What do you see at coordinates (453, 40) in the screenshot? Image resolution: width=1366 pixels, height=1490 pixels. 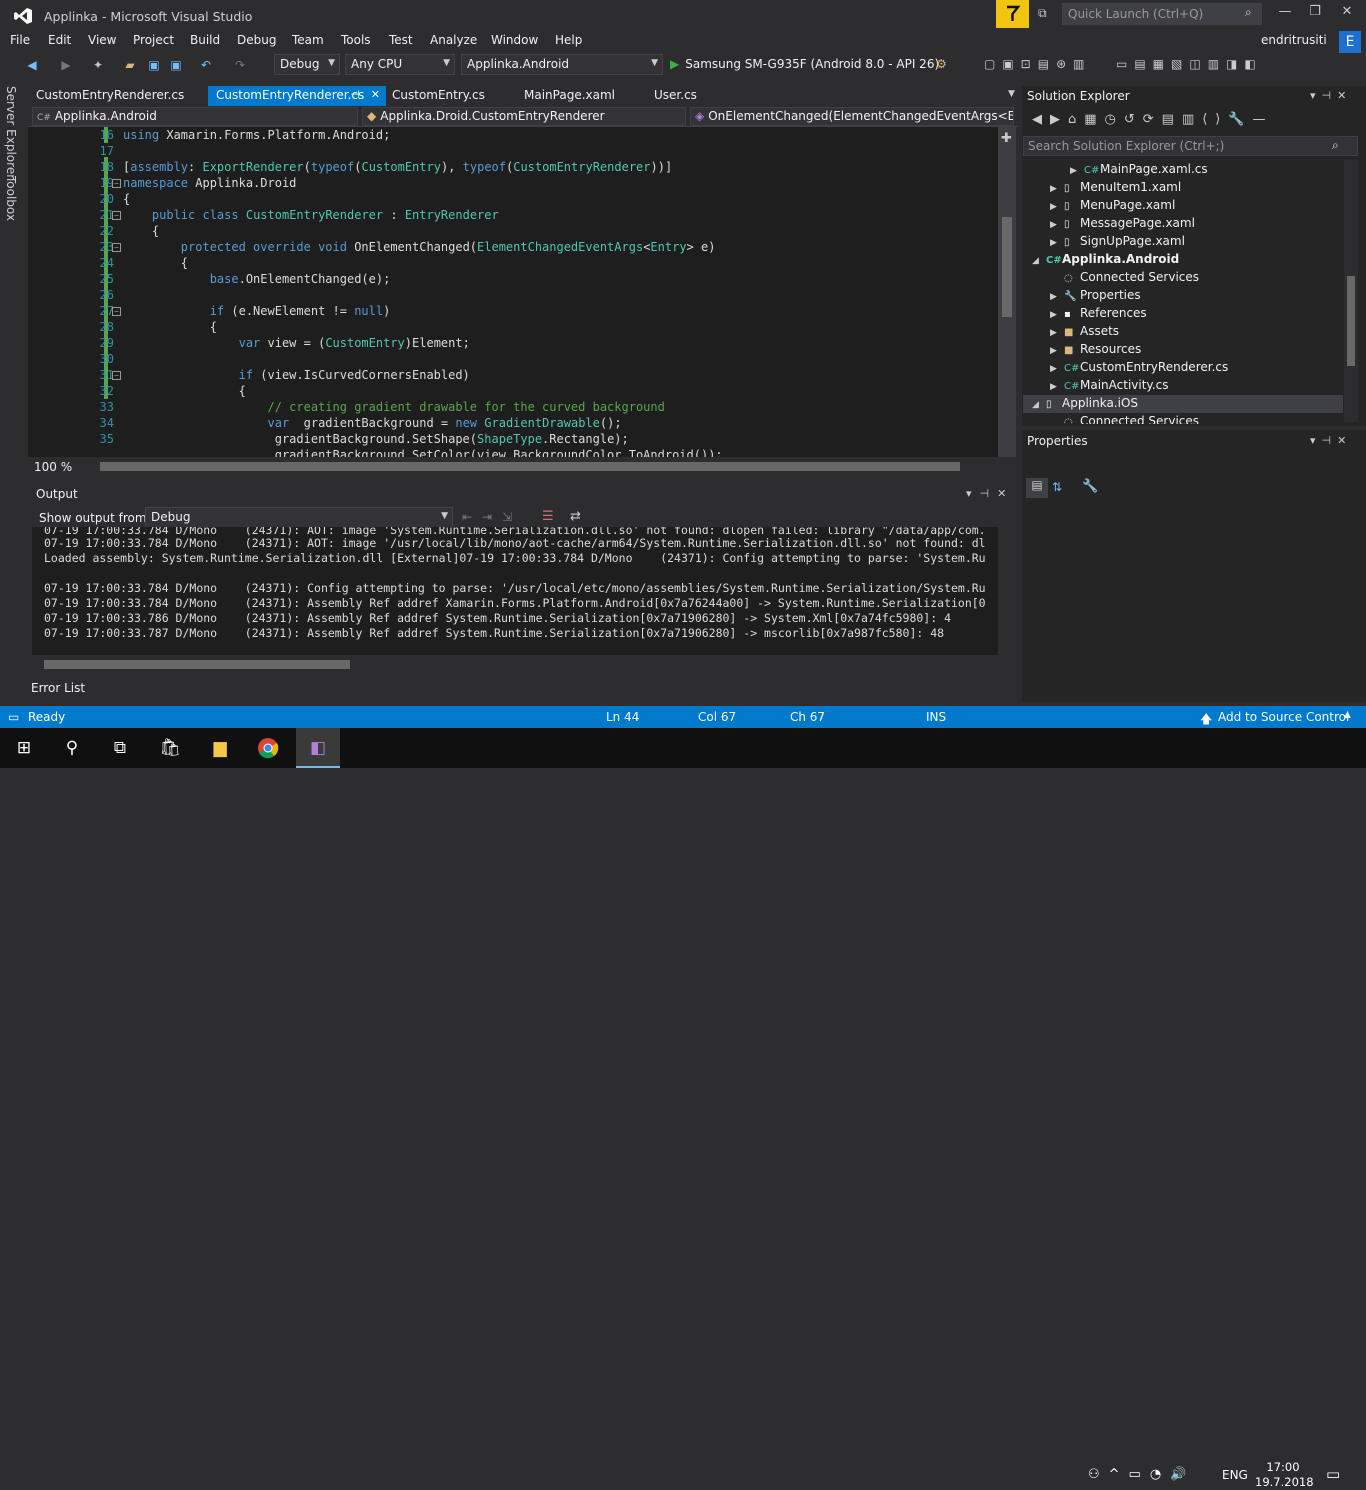 I see `menu-analyze: Analyze` at bounding box center [453, 40].